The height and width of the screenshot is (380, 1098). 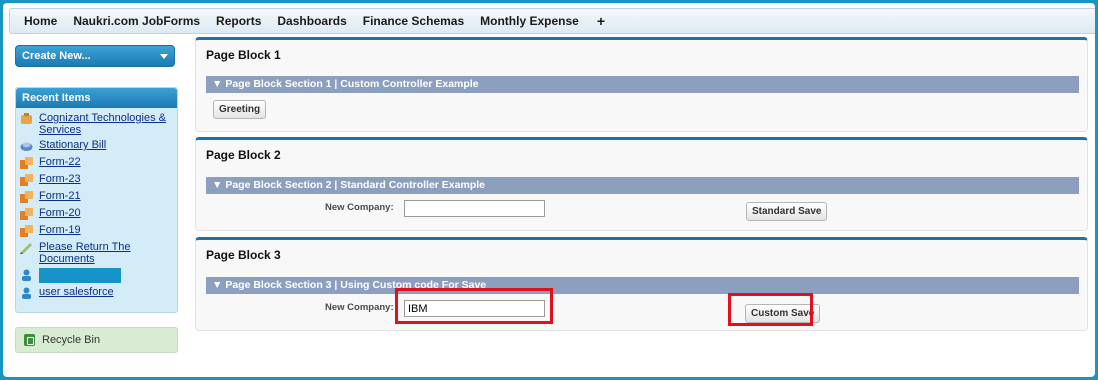 I want to click on recycle-bin-link: Recycle Bin, so click(x=96, y=340).